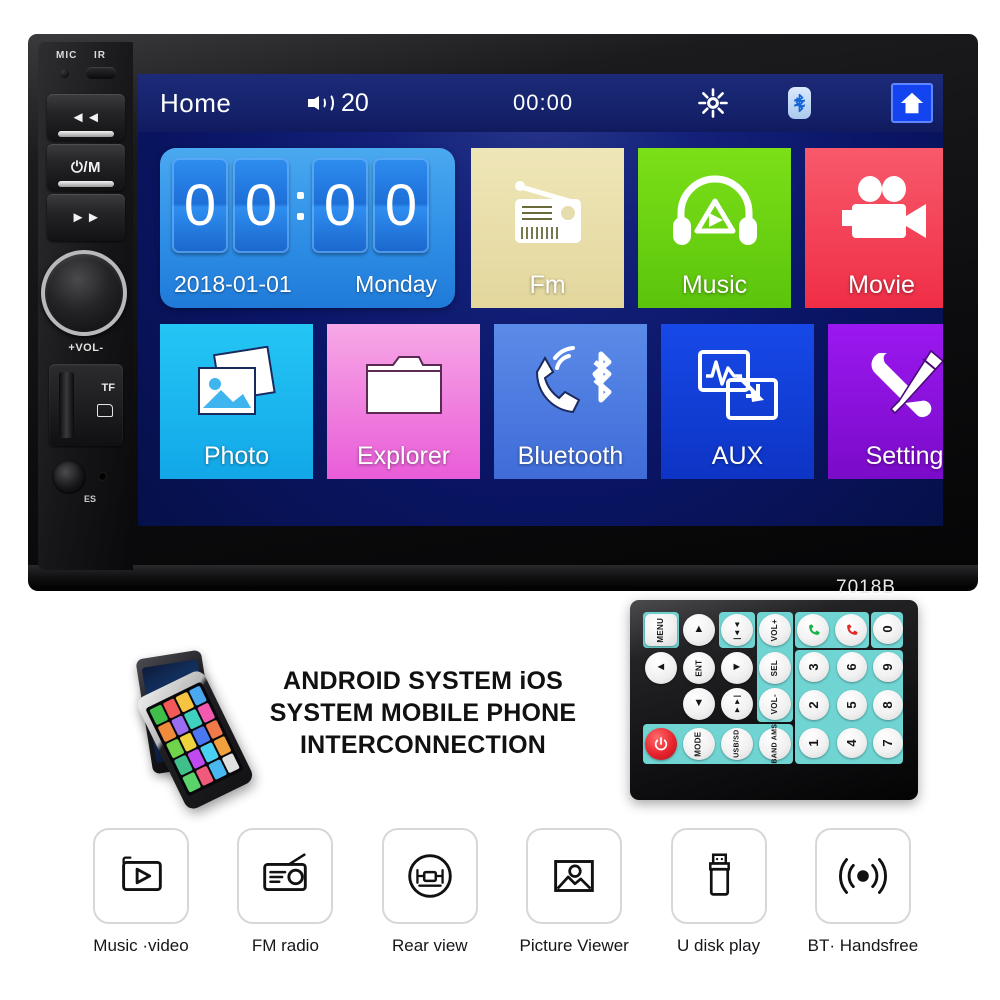 This screenshot has height=1000, width=1000. I want to click on power-mode-label: ⏻/M, so click(86, 167).